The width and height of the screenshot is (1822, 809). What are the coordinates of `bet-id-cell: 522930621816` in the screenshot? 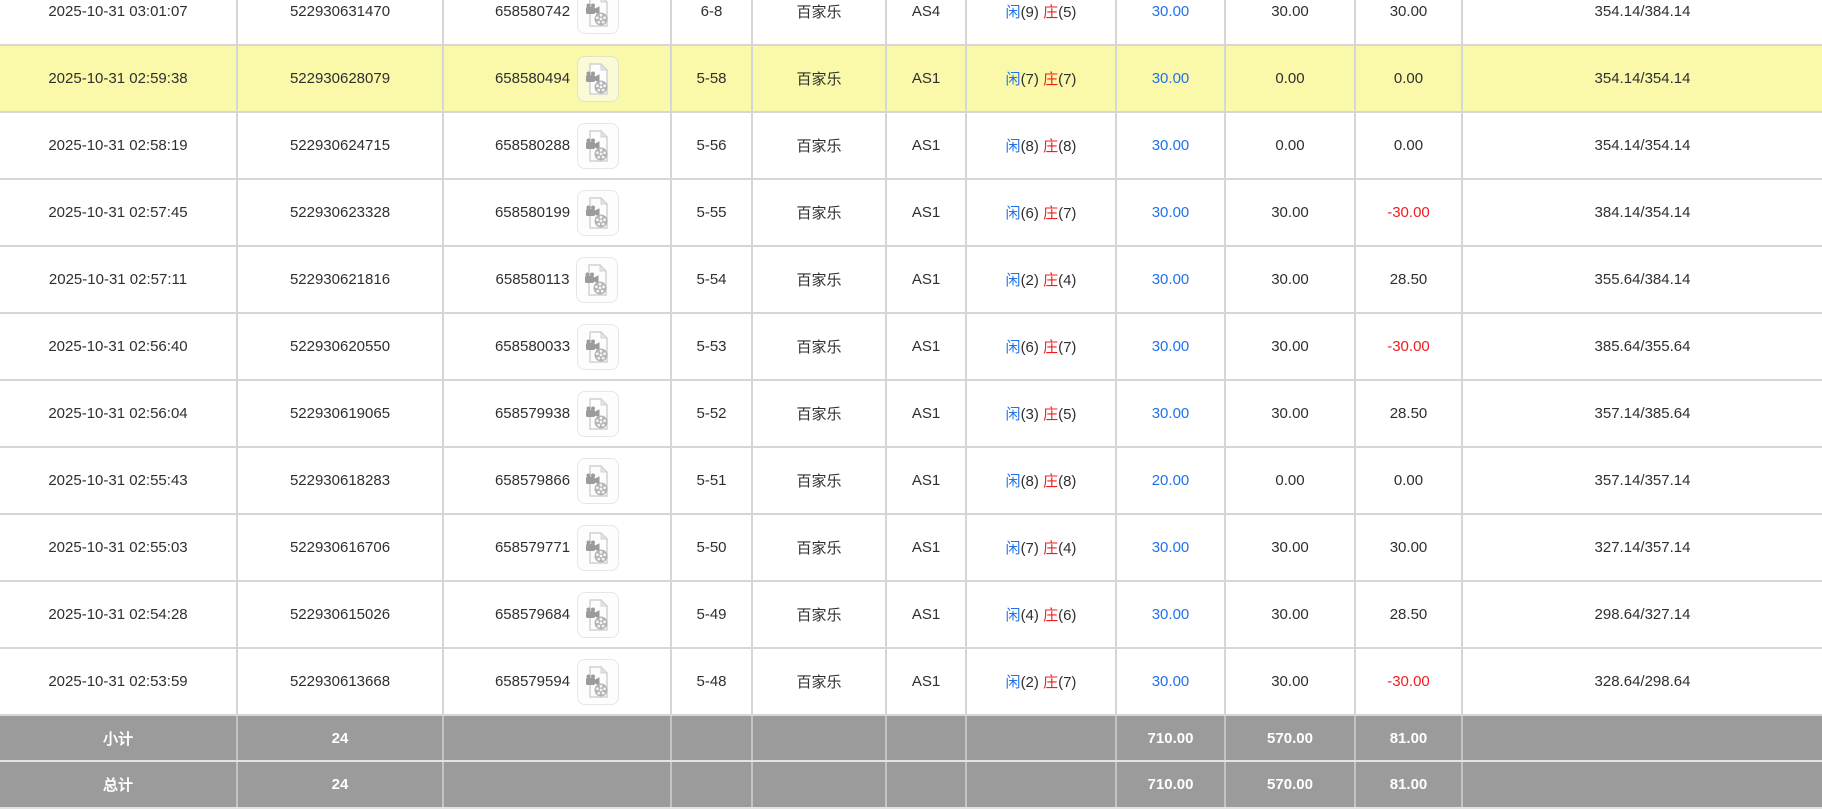 It's located at (340, 280).